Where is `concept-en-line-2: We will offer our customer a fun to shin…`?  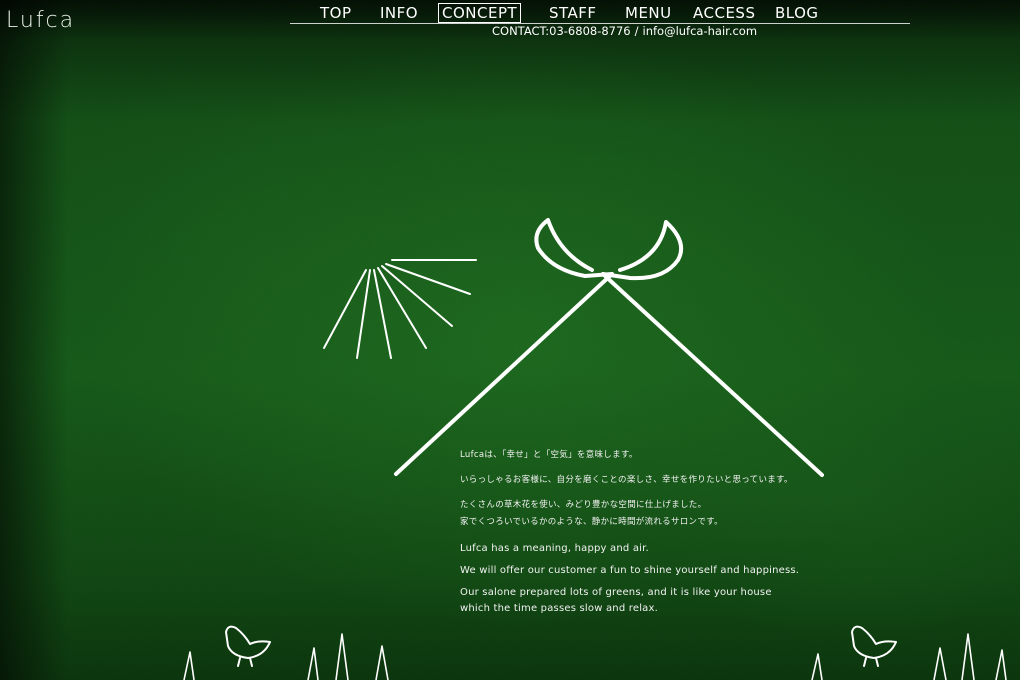
concept-en-line-2: We will offer our customer a fun to shin… is located at coordinates (630, 570).